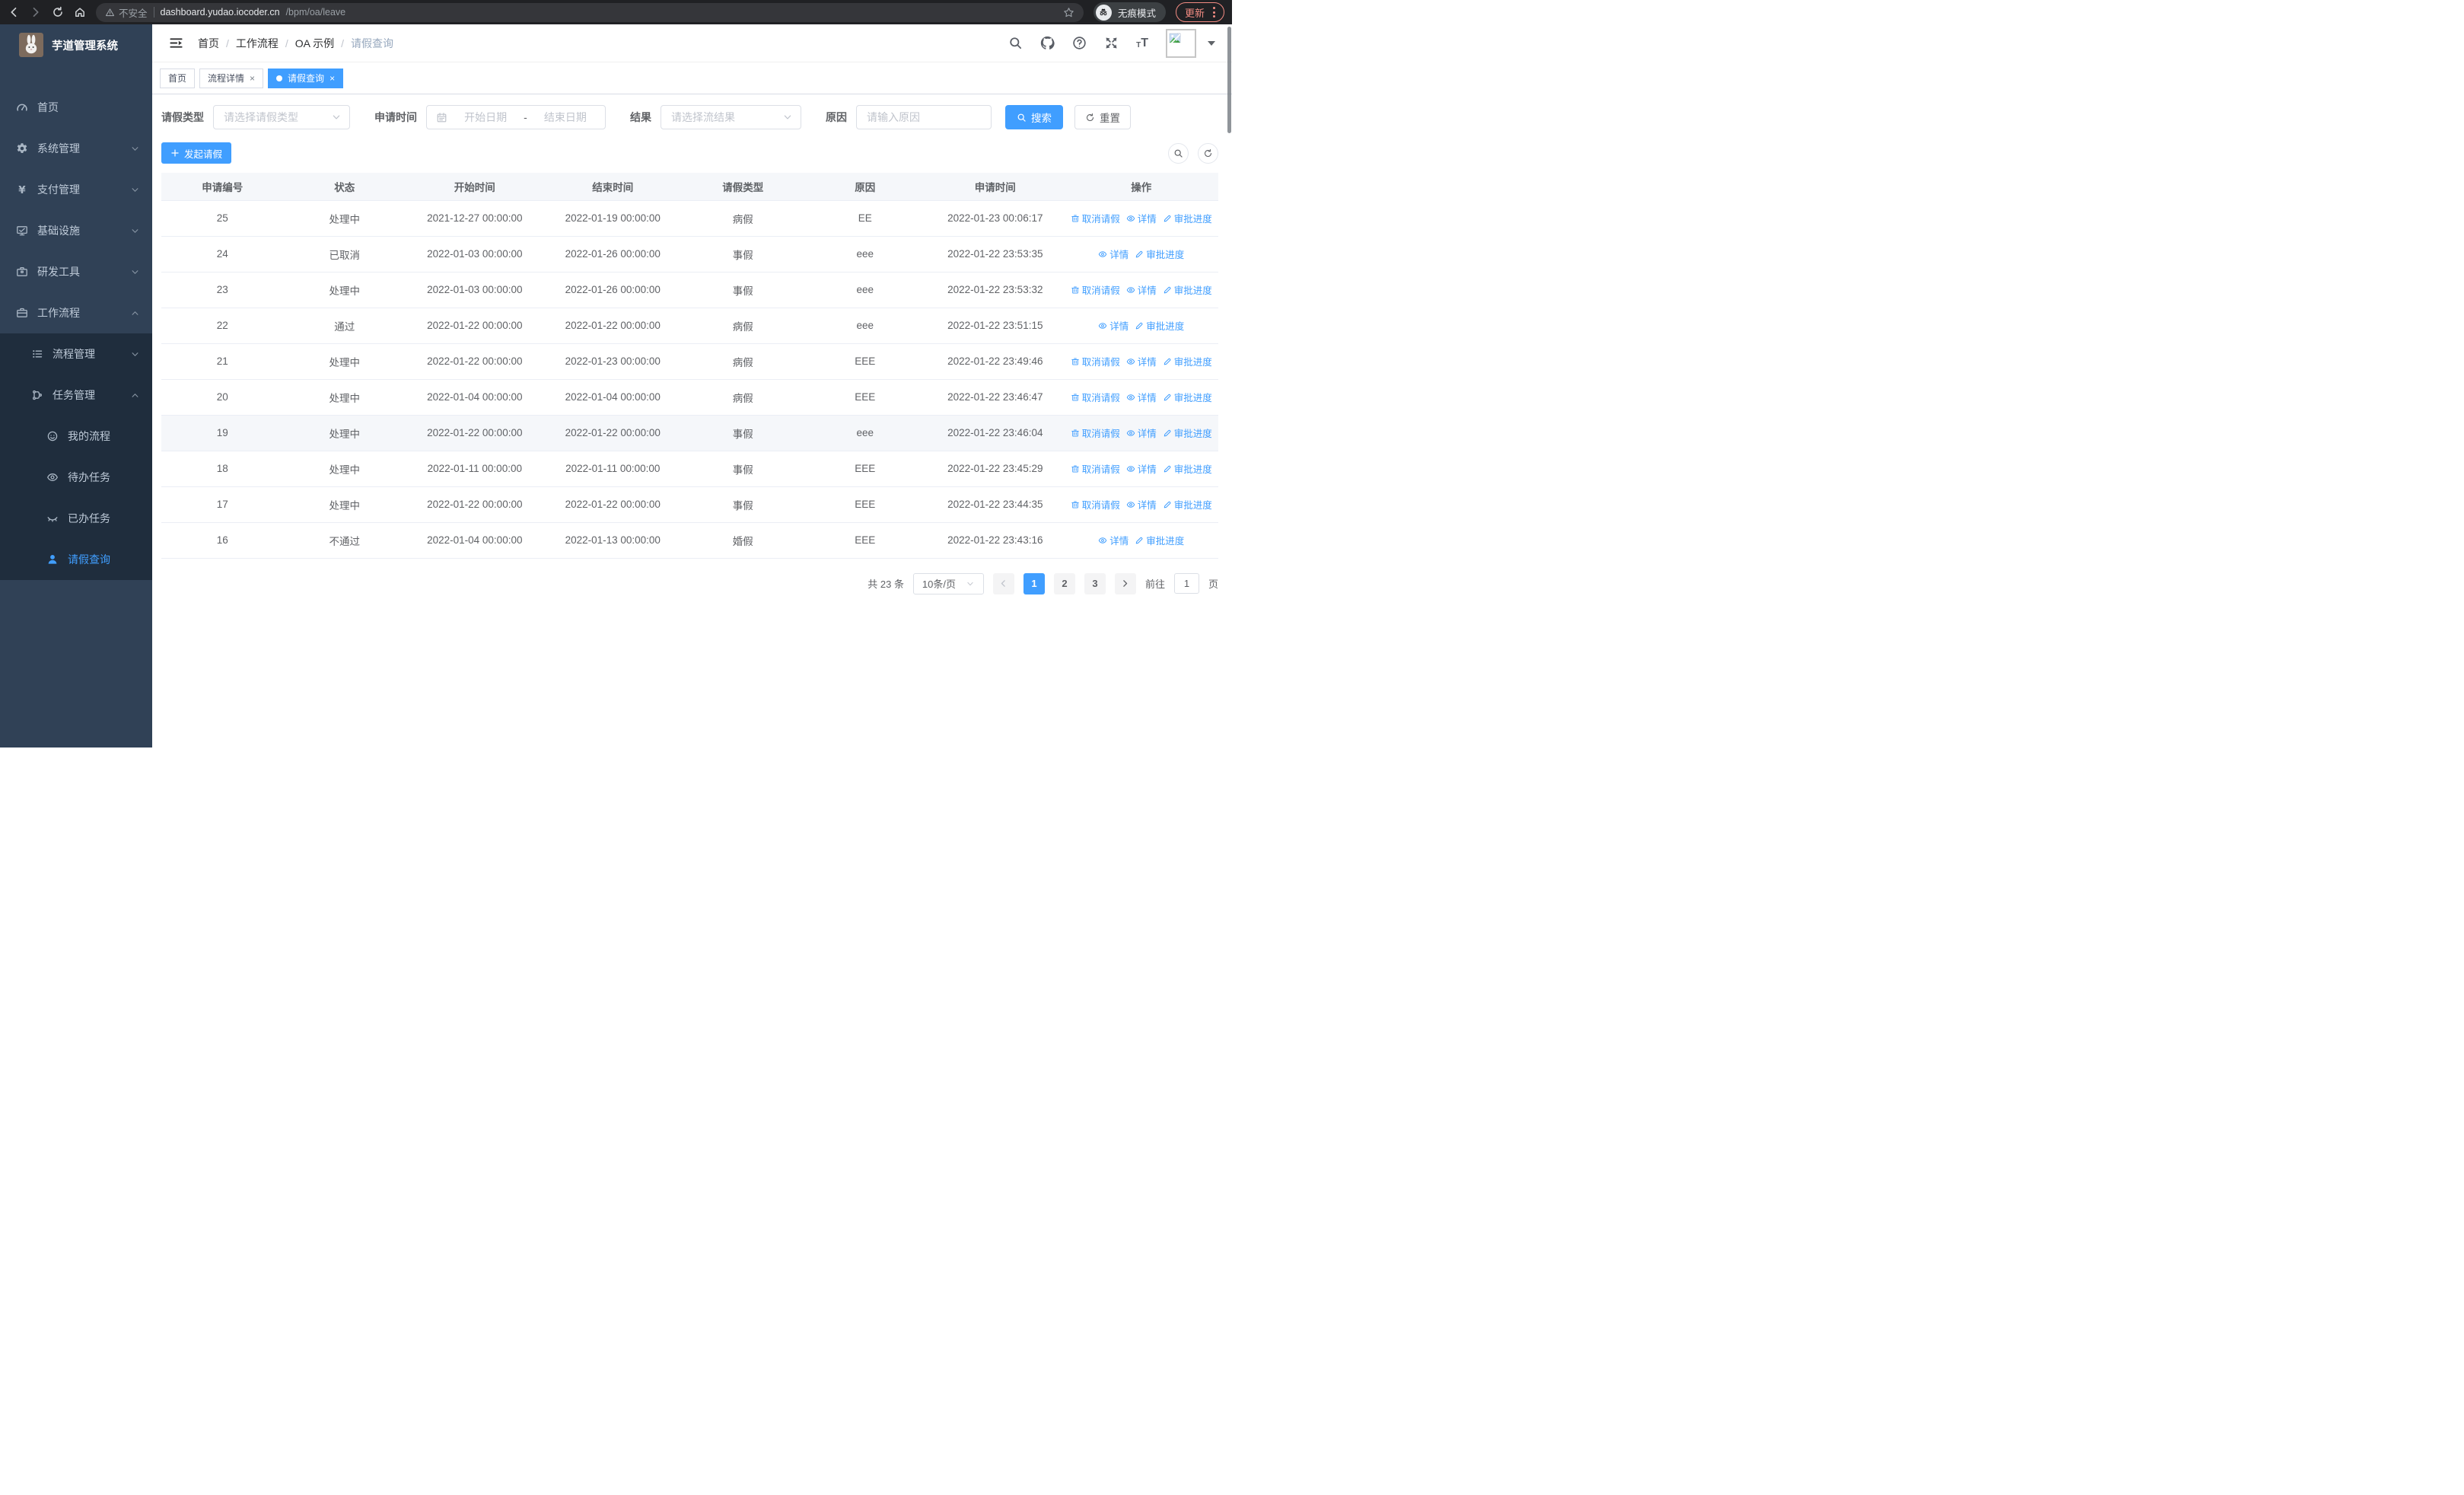 The image size is (2464, 1495). Describe the element at coordinates (1111, 43) in the screenshot. I see `fullscreen-icon` at that location.